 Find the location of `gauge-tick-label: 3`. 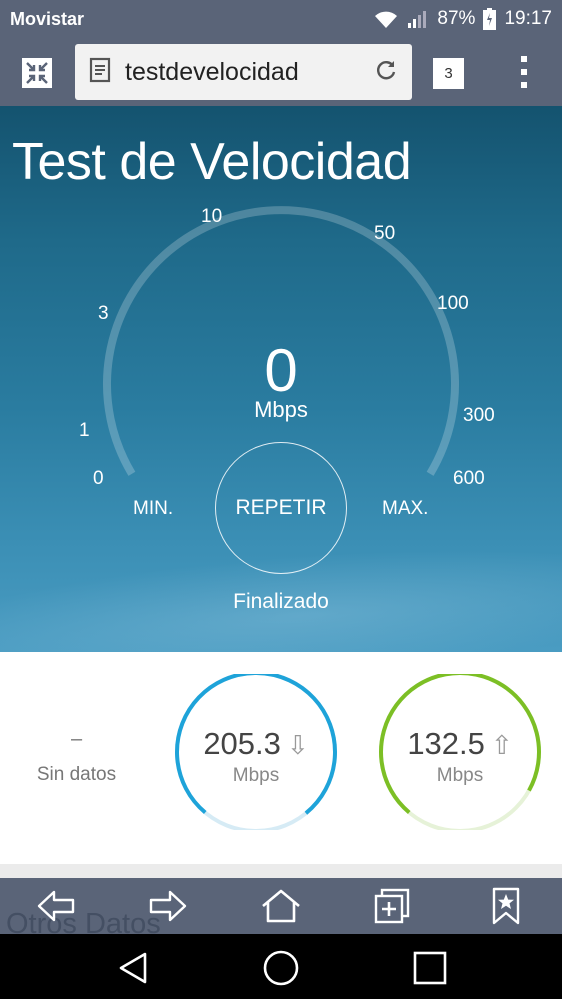

gauge-tick-label: 3 is located at coordinates (103, 313).